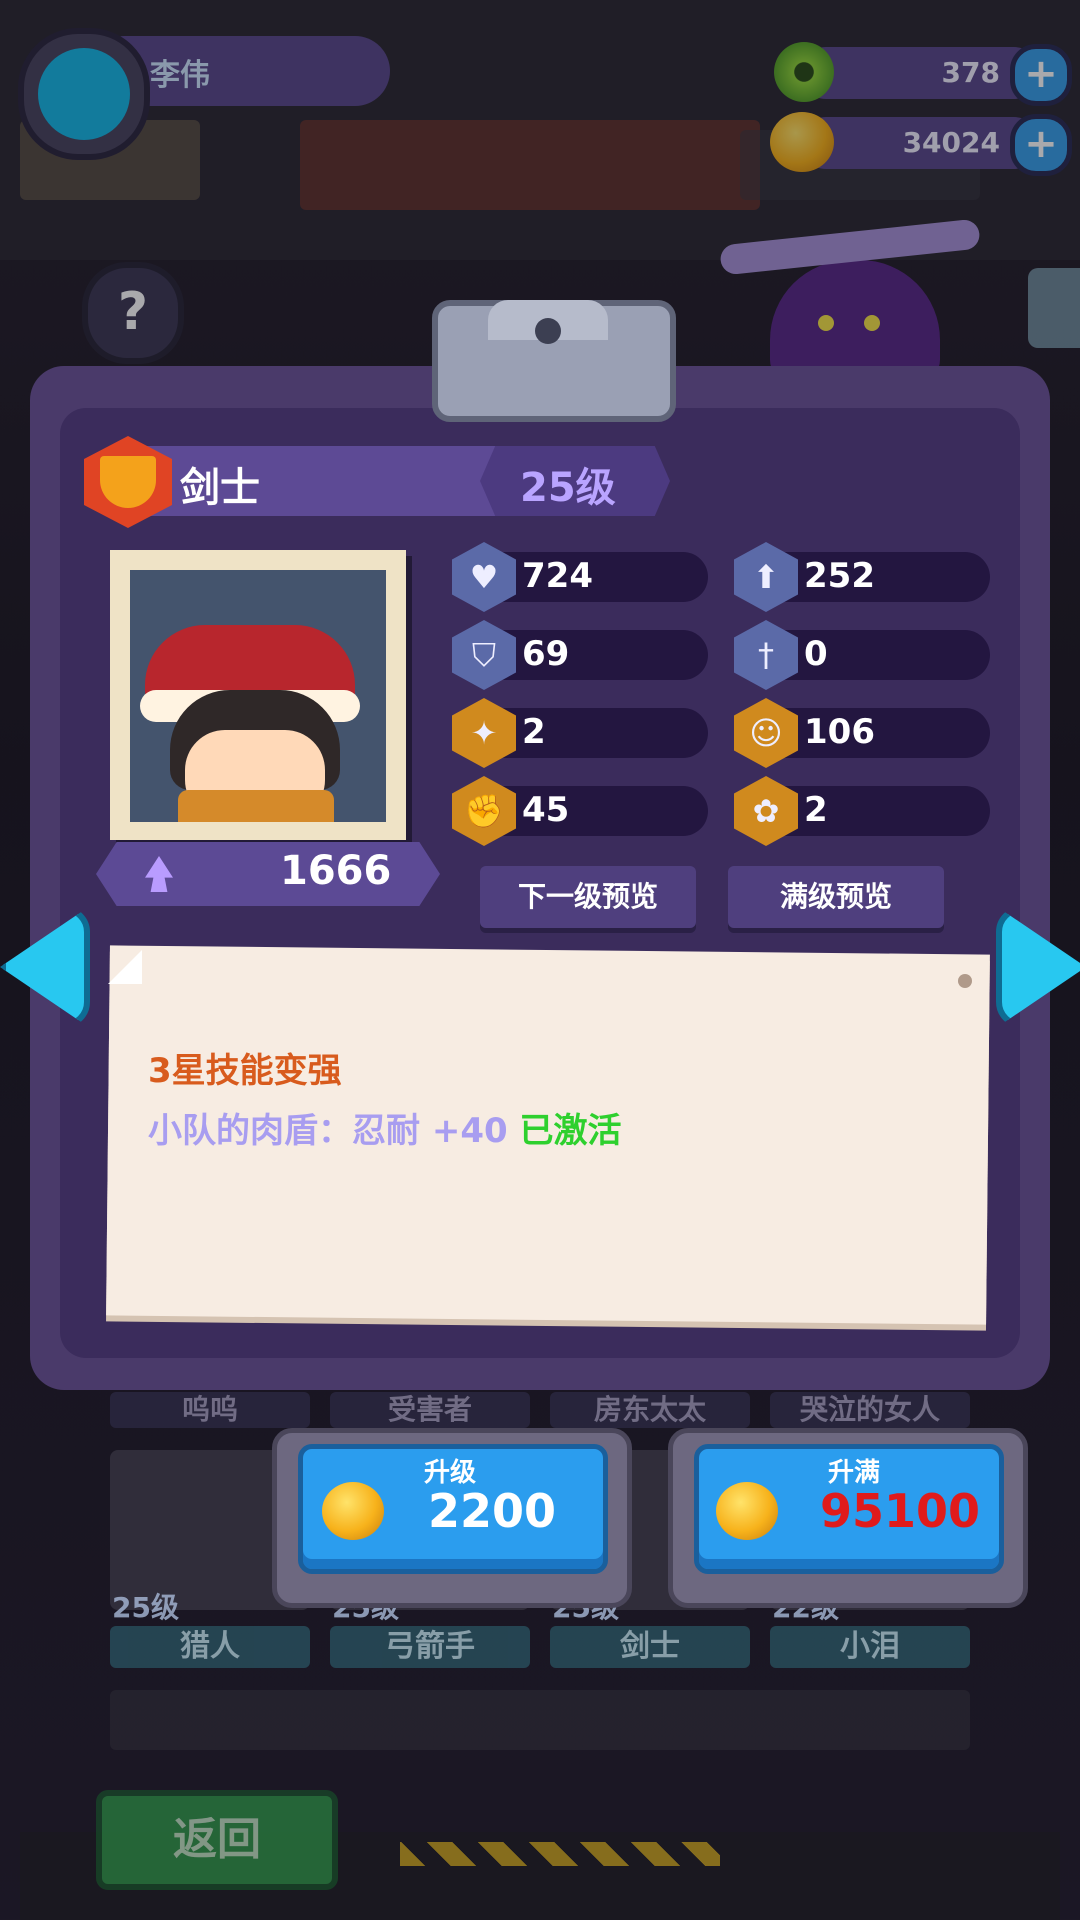 Image resolution: width=1080 pixels, height=1920 pixels. What do you see at coordinates (430, 1410) in the screenshot?
I see `roster-tab: 受害者` at bounding box center [430, 1410].